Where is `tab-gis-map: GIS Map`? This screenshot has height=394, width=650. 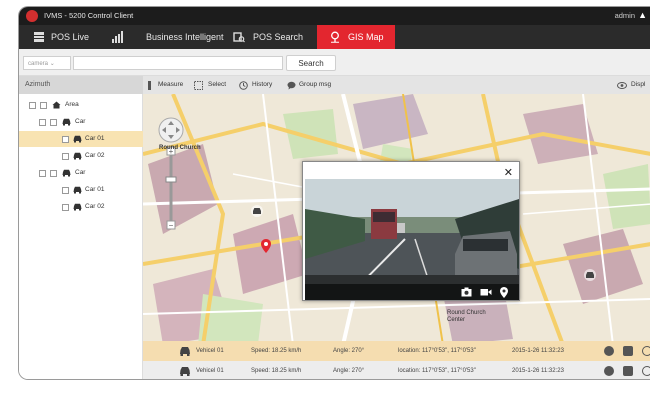
tab-gis-map: GIS Map is located at coordinates (356, 37).